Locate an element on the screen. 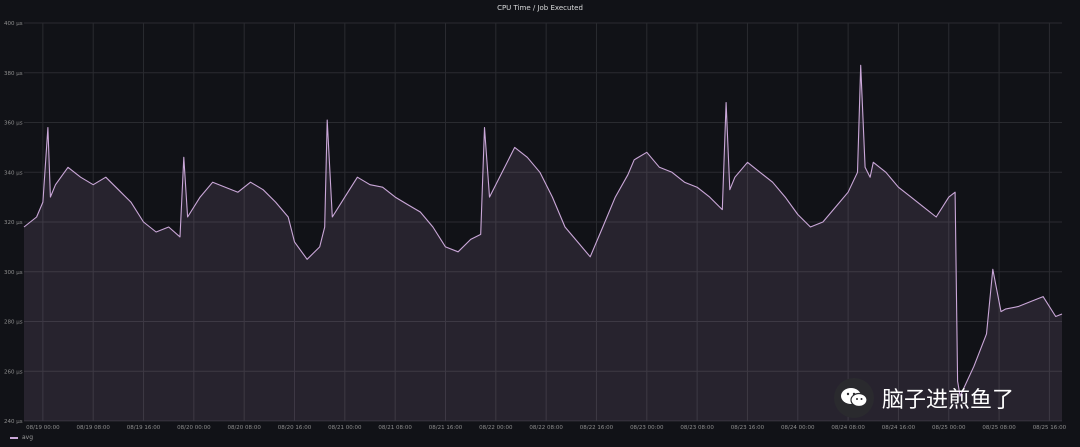  y-tick-label: 260 µs is located at coordinates (13, 372).